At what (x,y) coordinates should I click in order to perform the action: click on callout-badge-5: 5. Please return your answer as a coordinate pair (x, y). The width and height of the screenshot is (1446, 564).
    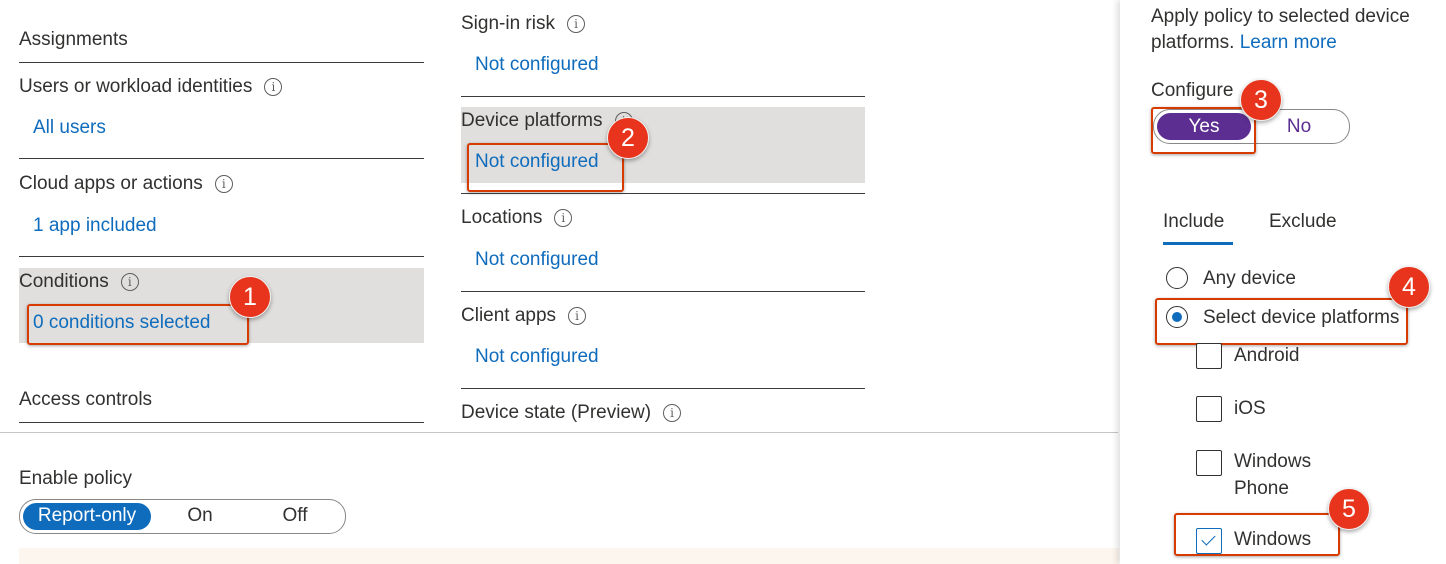
    Looking at the image, I should click on (1349, 509).